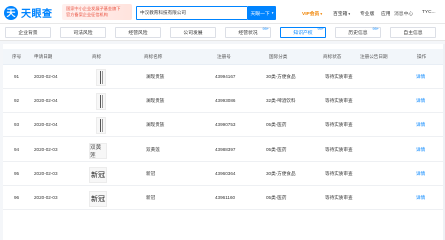 This screenshot has height=240, width=445. I want to click on tab-label: 自主信息, so click(413, 33).